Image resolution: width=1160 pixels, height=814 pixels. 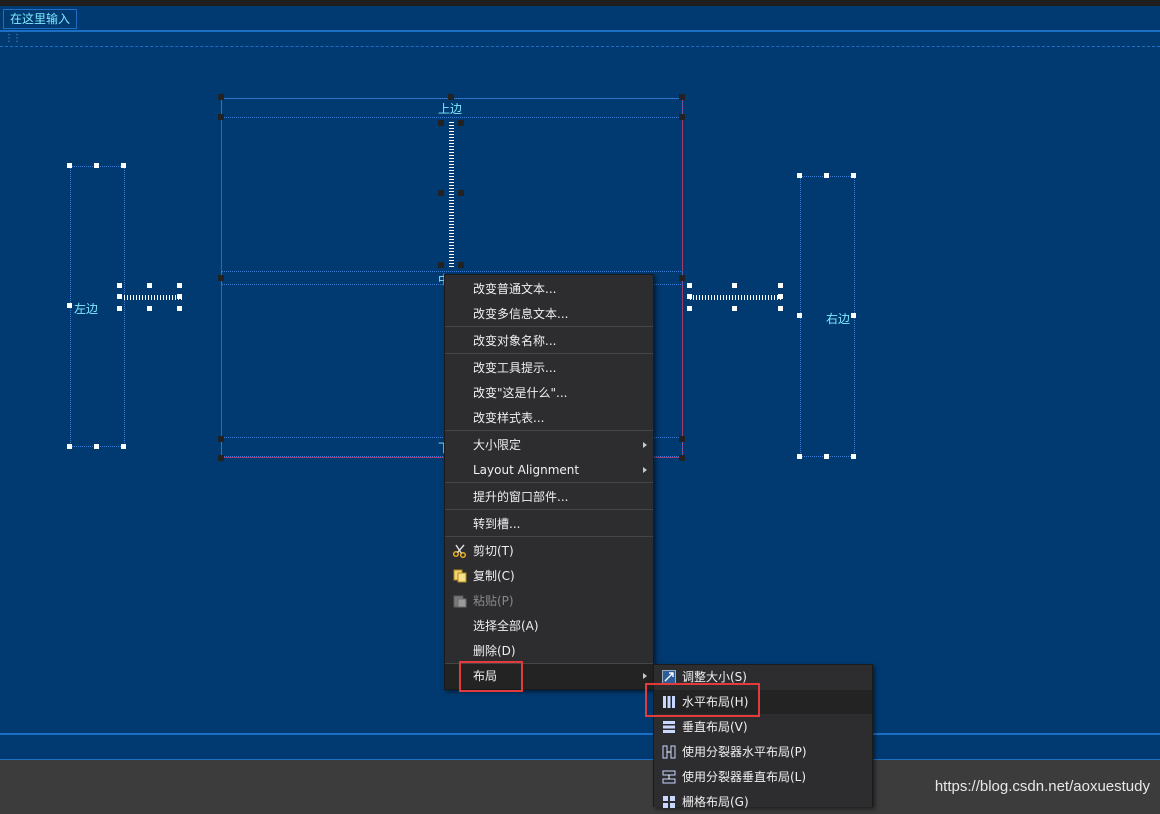 I want to click on menu-item-paste: 粘贴(P), so click(x=549, y=601).